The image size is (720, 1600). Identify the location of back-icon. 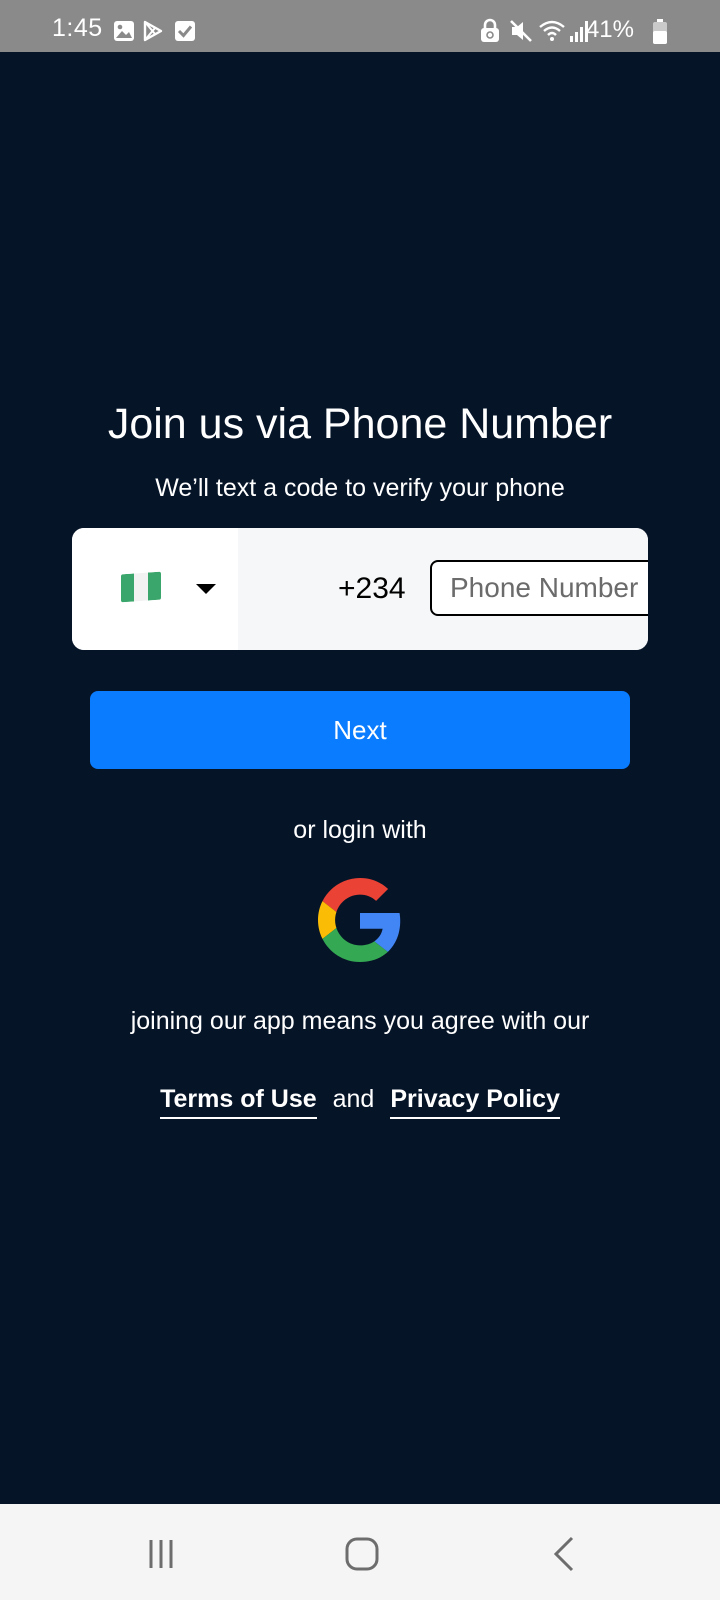
(564, 1554).